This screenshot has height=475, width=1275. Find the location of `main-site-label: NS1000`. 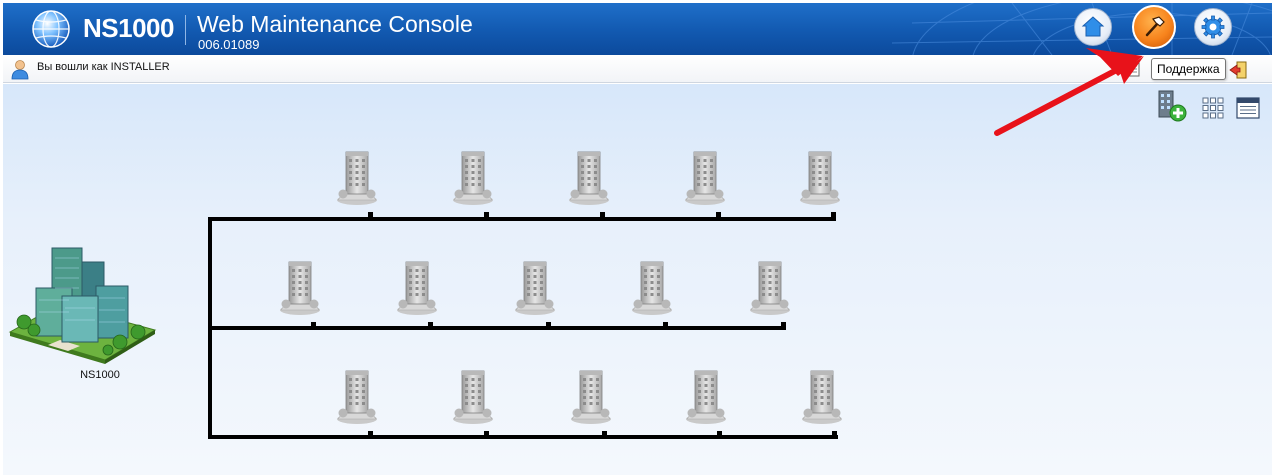

main-site-label: NS1000 is located at coordinates (100, 375).